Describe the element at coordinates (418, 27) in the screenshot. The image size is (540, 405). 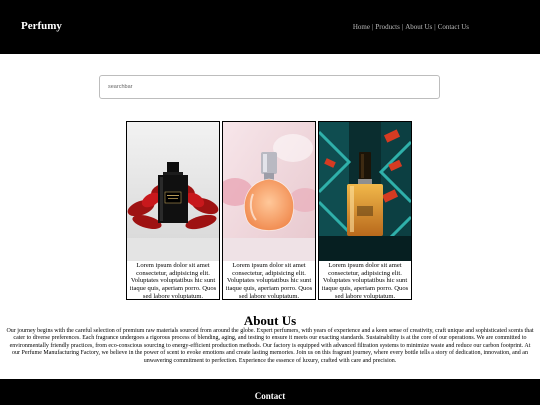
I see `nav-about-link: About Us` at that location.